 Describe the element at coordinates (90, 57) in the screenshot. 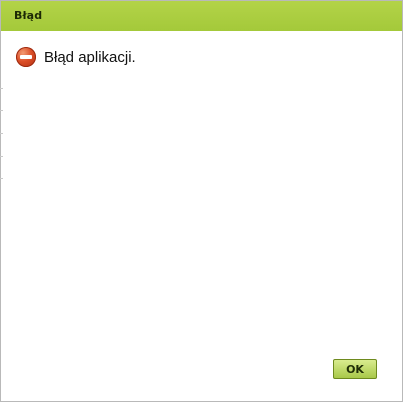

I see `error-message: Błąd aplikacji.` at that location.